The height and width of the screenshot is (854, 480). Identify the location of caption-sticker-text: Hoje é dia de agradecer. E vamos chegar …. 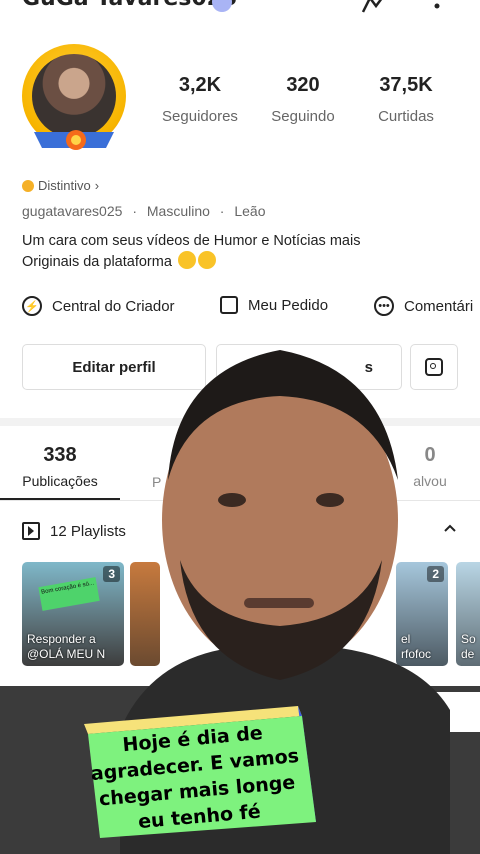
(196, 777).